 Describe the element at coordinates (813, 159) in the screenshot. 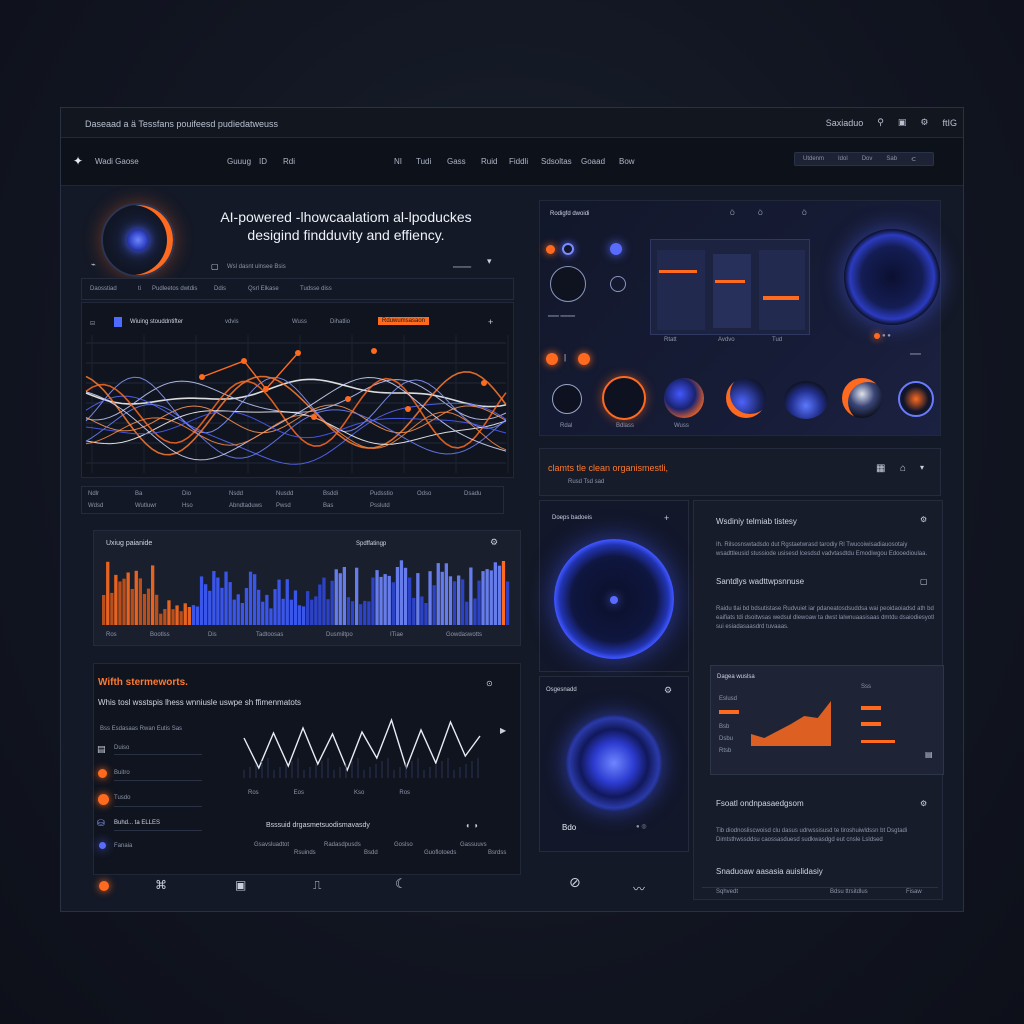

I see `search-item-0: Utdenm` at that location.